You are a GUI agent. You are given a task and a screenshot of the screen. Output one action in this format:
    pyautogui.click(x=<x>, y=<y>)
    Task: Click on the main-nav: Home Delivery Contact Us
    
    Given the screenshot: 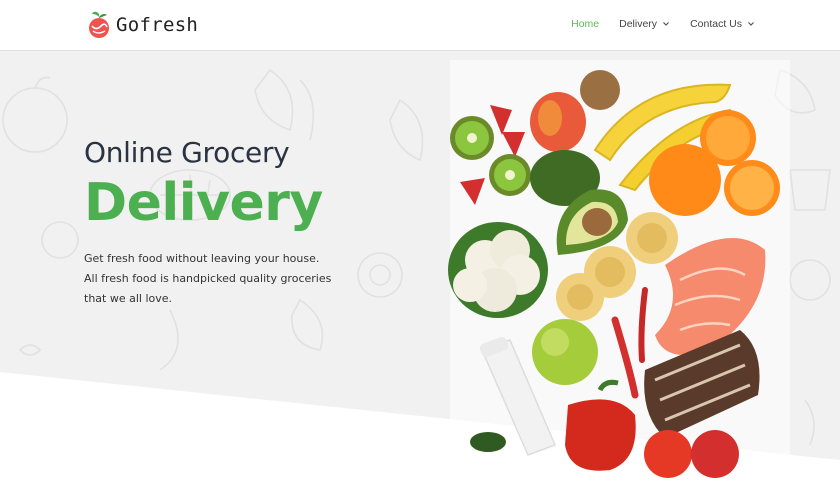 What is the action you would take?
    pyautogui.click(x=653, y=24)
    